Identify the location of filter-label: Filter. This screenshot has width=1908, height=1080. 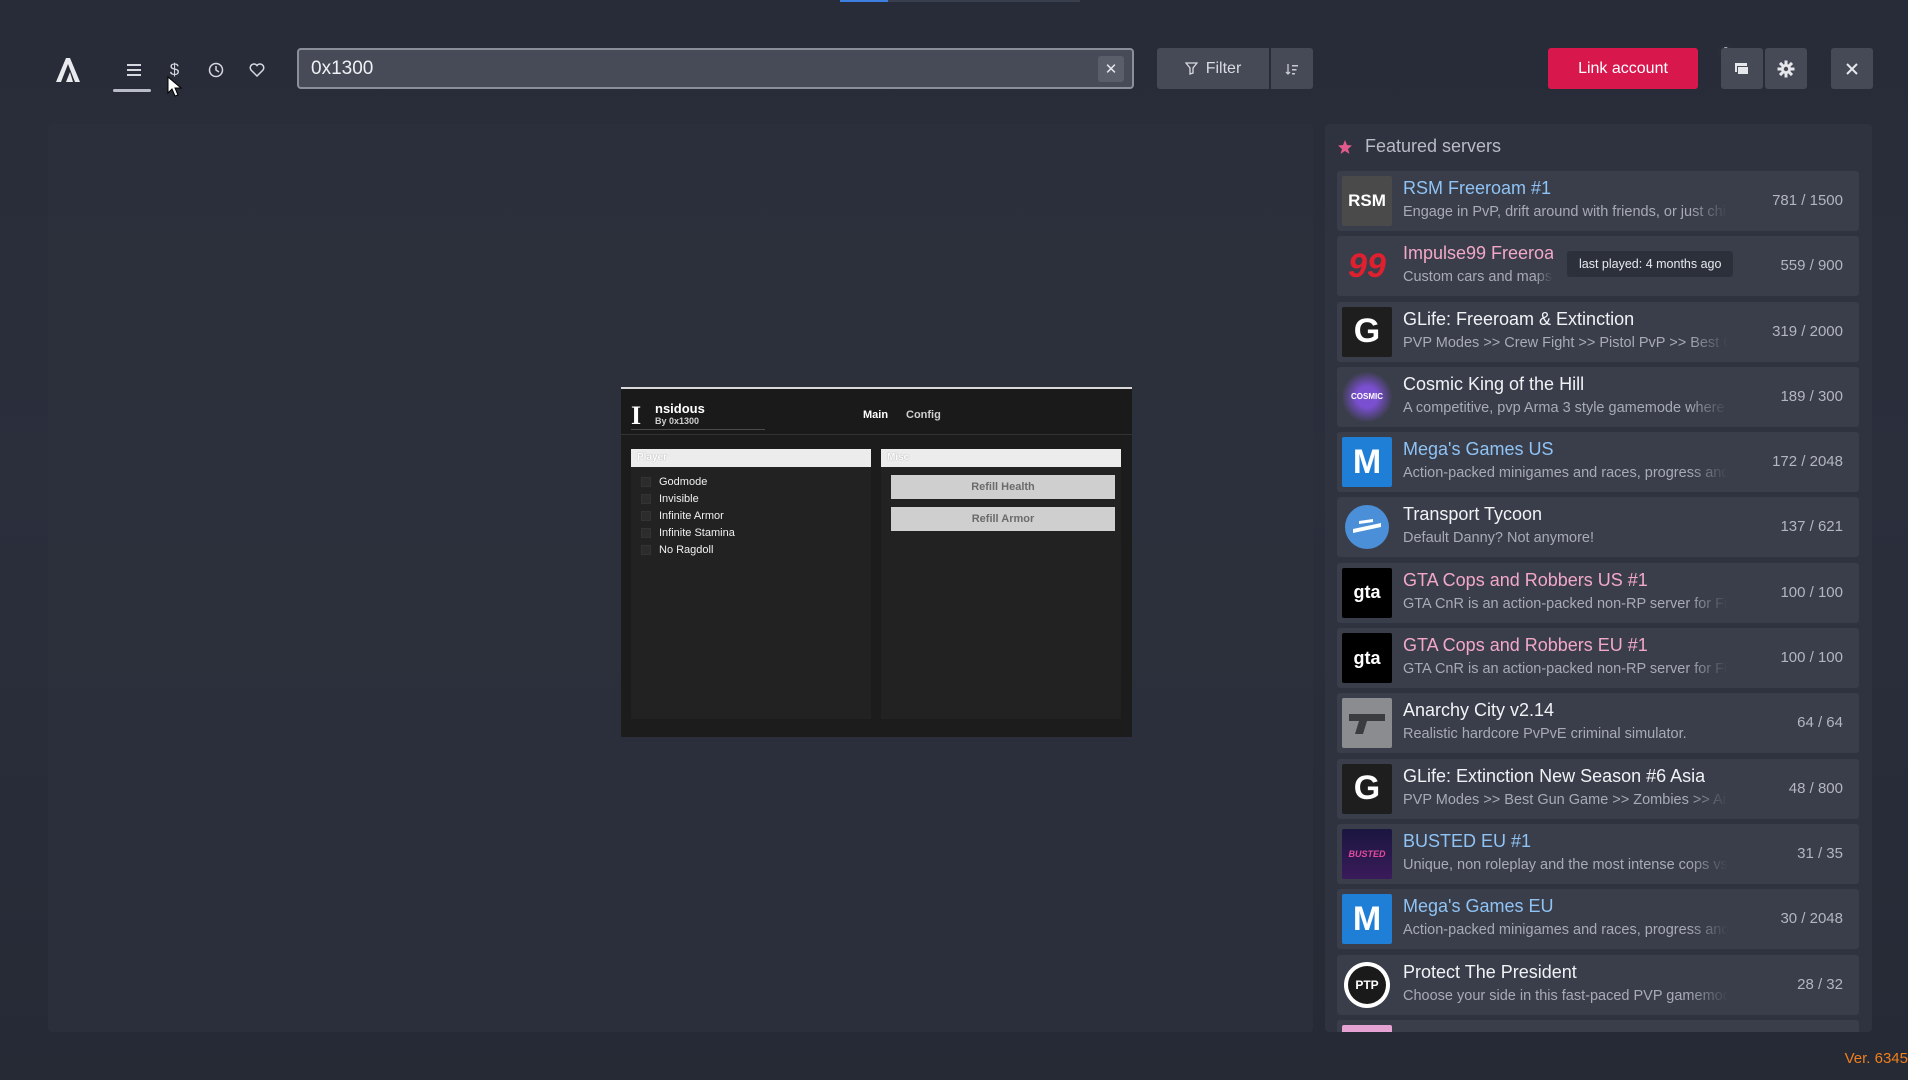
(1223, 68).